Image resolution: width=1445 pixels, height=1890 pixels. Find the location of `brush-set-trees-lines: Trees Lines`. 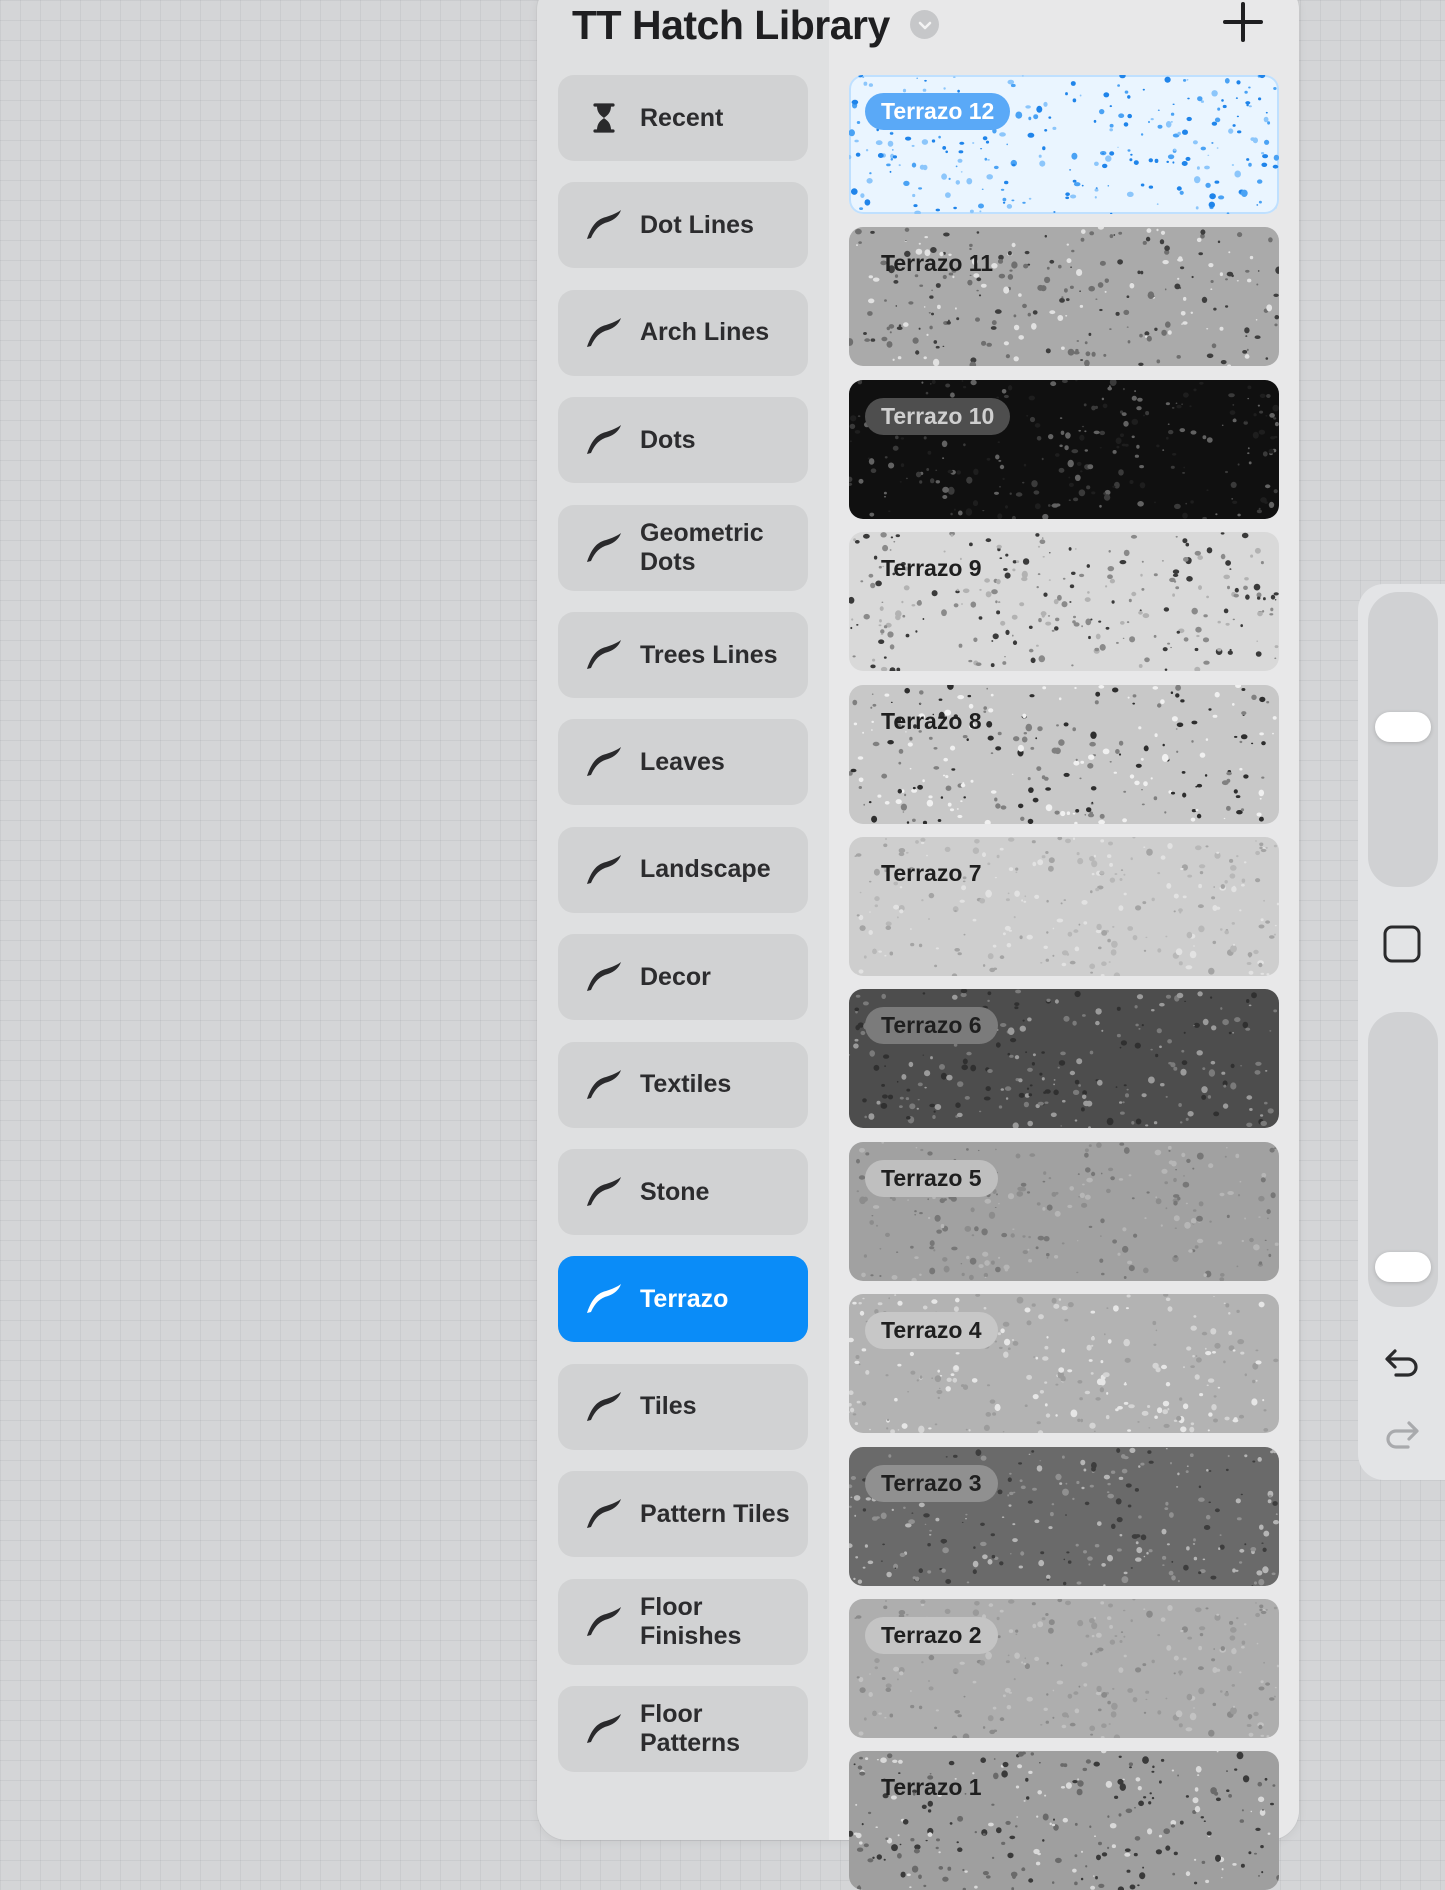

brush-set-trees-lines: Trees Lines is located at coordinates (683, 655).